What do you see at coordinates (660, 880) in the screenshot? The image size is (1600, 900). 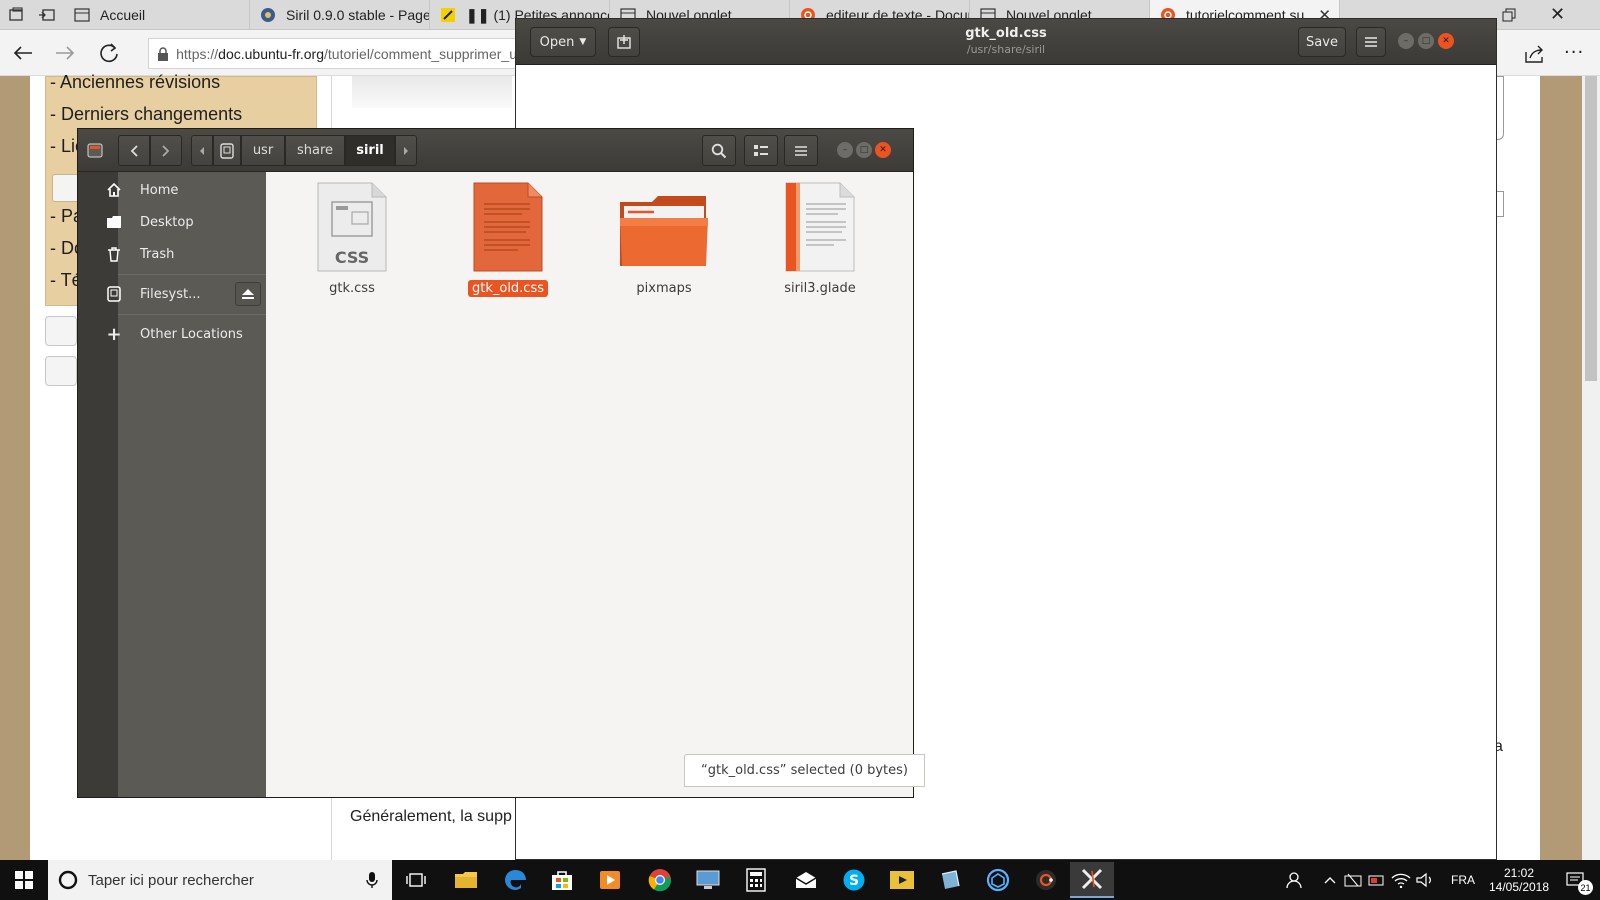 I see `chrome-icon` at bounding box center [660, 880].